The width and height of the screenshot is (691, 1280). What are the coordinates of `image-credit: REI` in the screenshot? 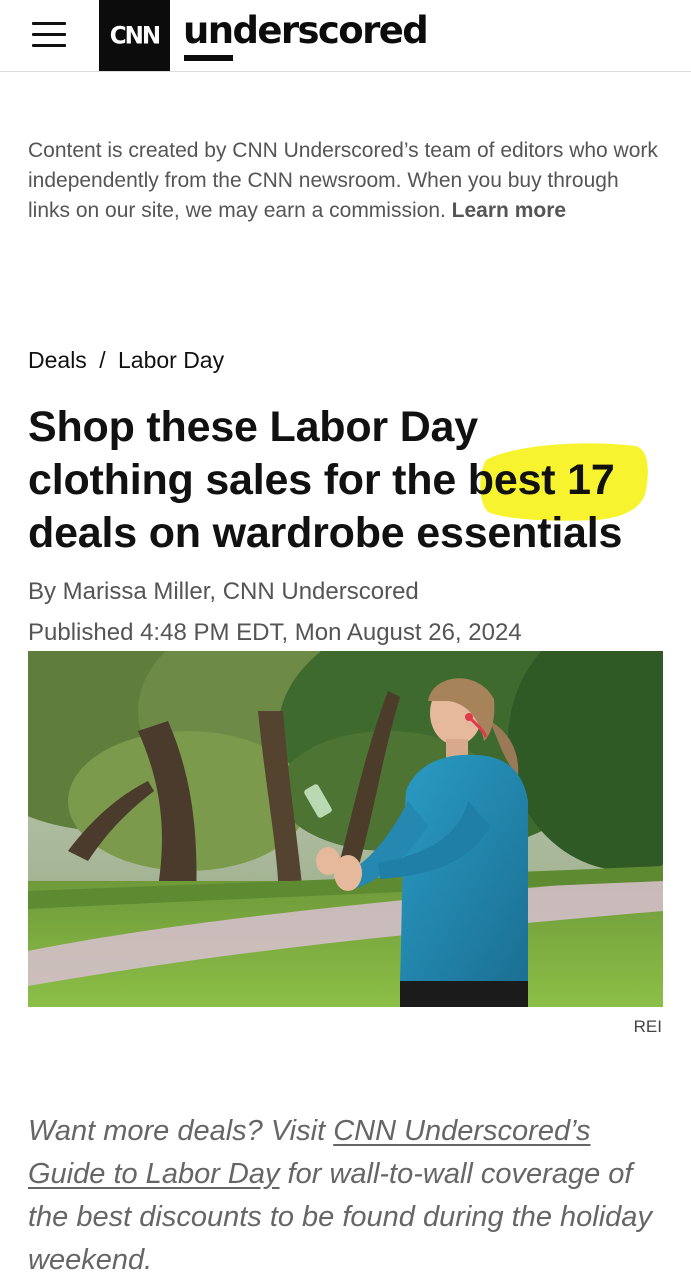 It's located at (647, 1026).